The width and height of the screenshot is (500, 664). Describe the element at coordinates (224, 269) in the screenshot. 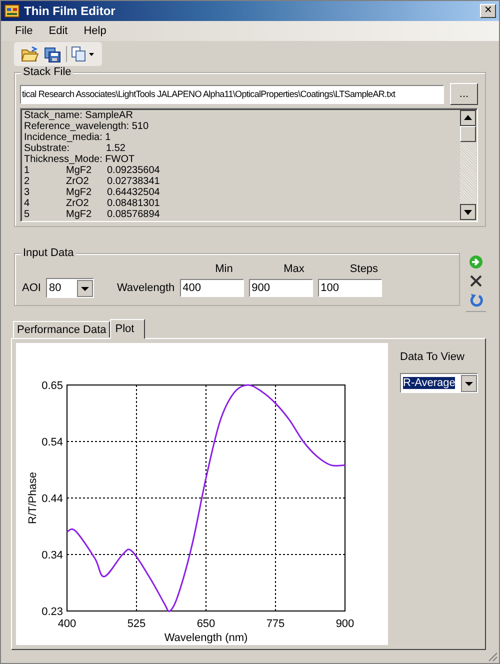

I see `column-heading: Min` at that location.